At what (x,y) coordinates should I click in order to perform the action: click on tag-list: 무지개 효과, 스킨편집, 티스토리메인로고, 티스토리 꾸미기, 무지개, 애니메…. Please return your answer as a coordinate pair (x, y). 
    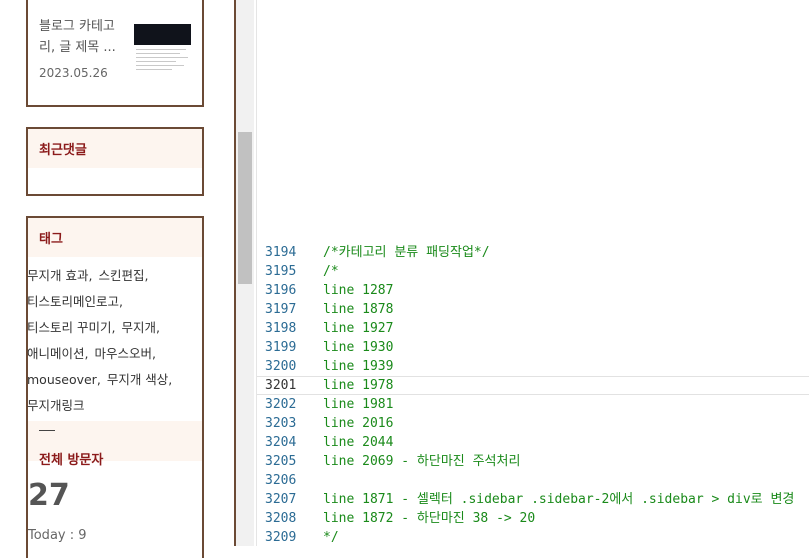
    Looking at the image, I should click on (114, 338).